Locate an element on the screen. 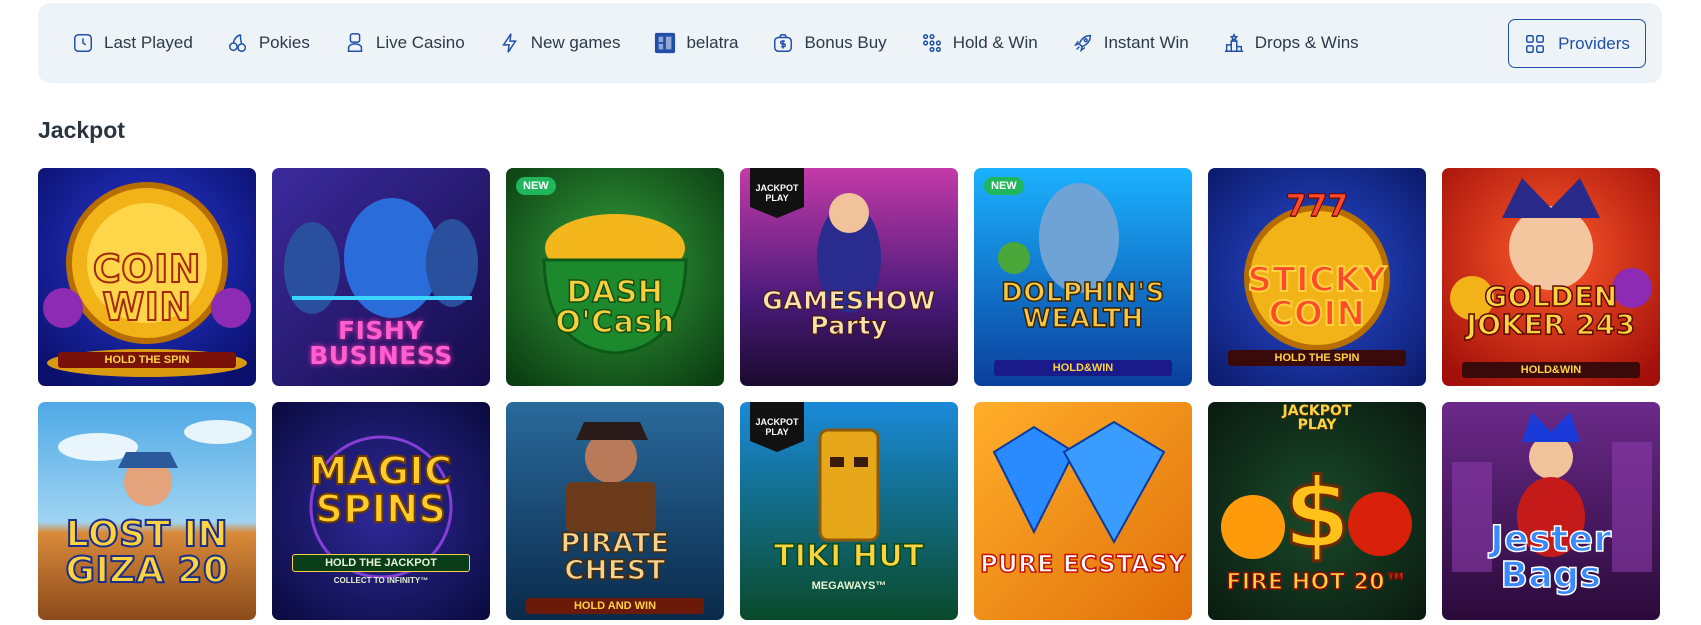 The height and width of the screenshot is (625, 1701). nav-item-new-games: New games is located at coordinates (560, 43).